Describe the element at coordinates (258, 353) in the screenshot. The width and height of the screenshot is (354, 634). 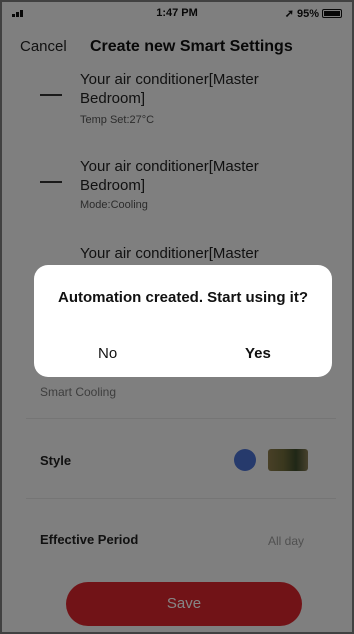
I see `yes-button: Yes` at that location.